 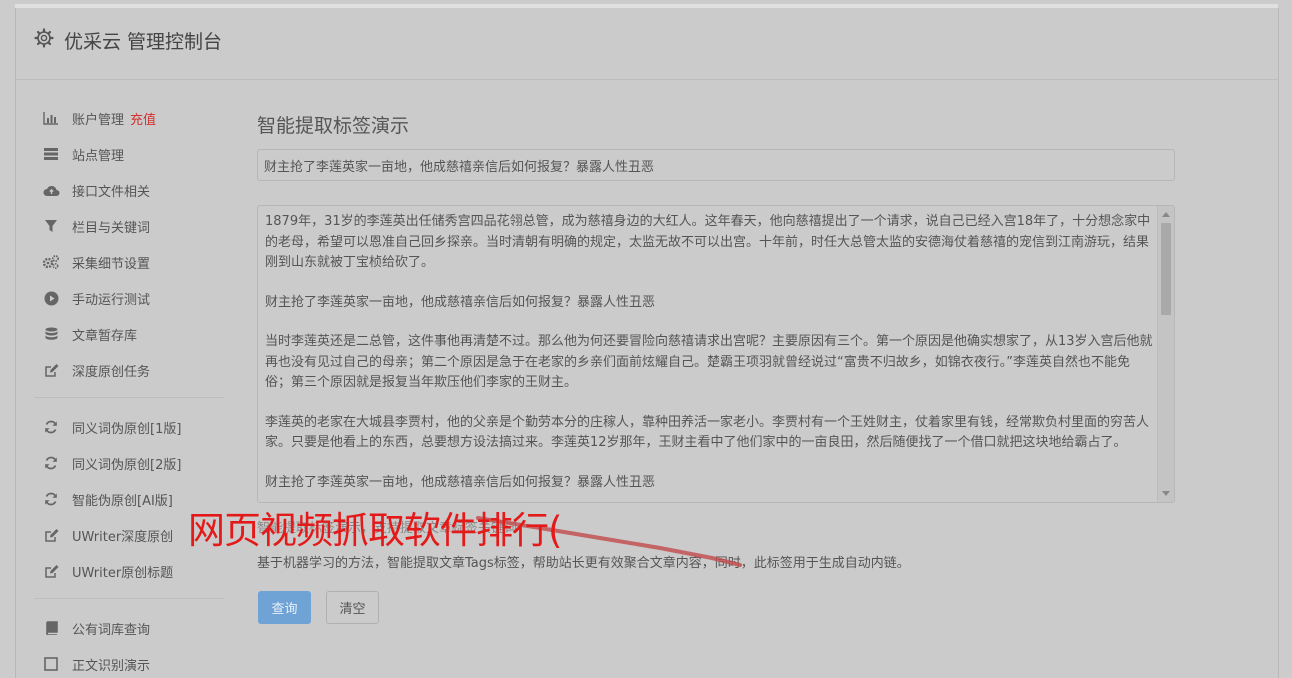 I want to click on scroll-thumb, so click(x=1166, y=269).